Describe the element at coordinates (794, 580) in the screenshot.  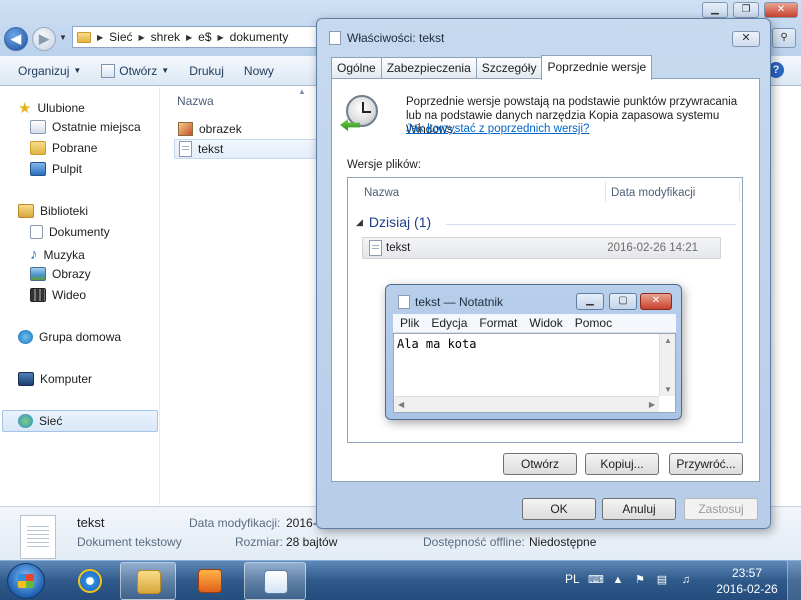
I see `show-desktop-button` at that location.